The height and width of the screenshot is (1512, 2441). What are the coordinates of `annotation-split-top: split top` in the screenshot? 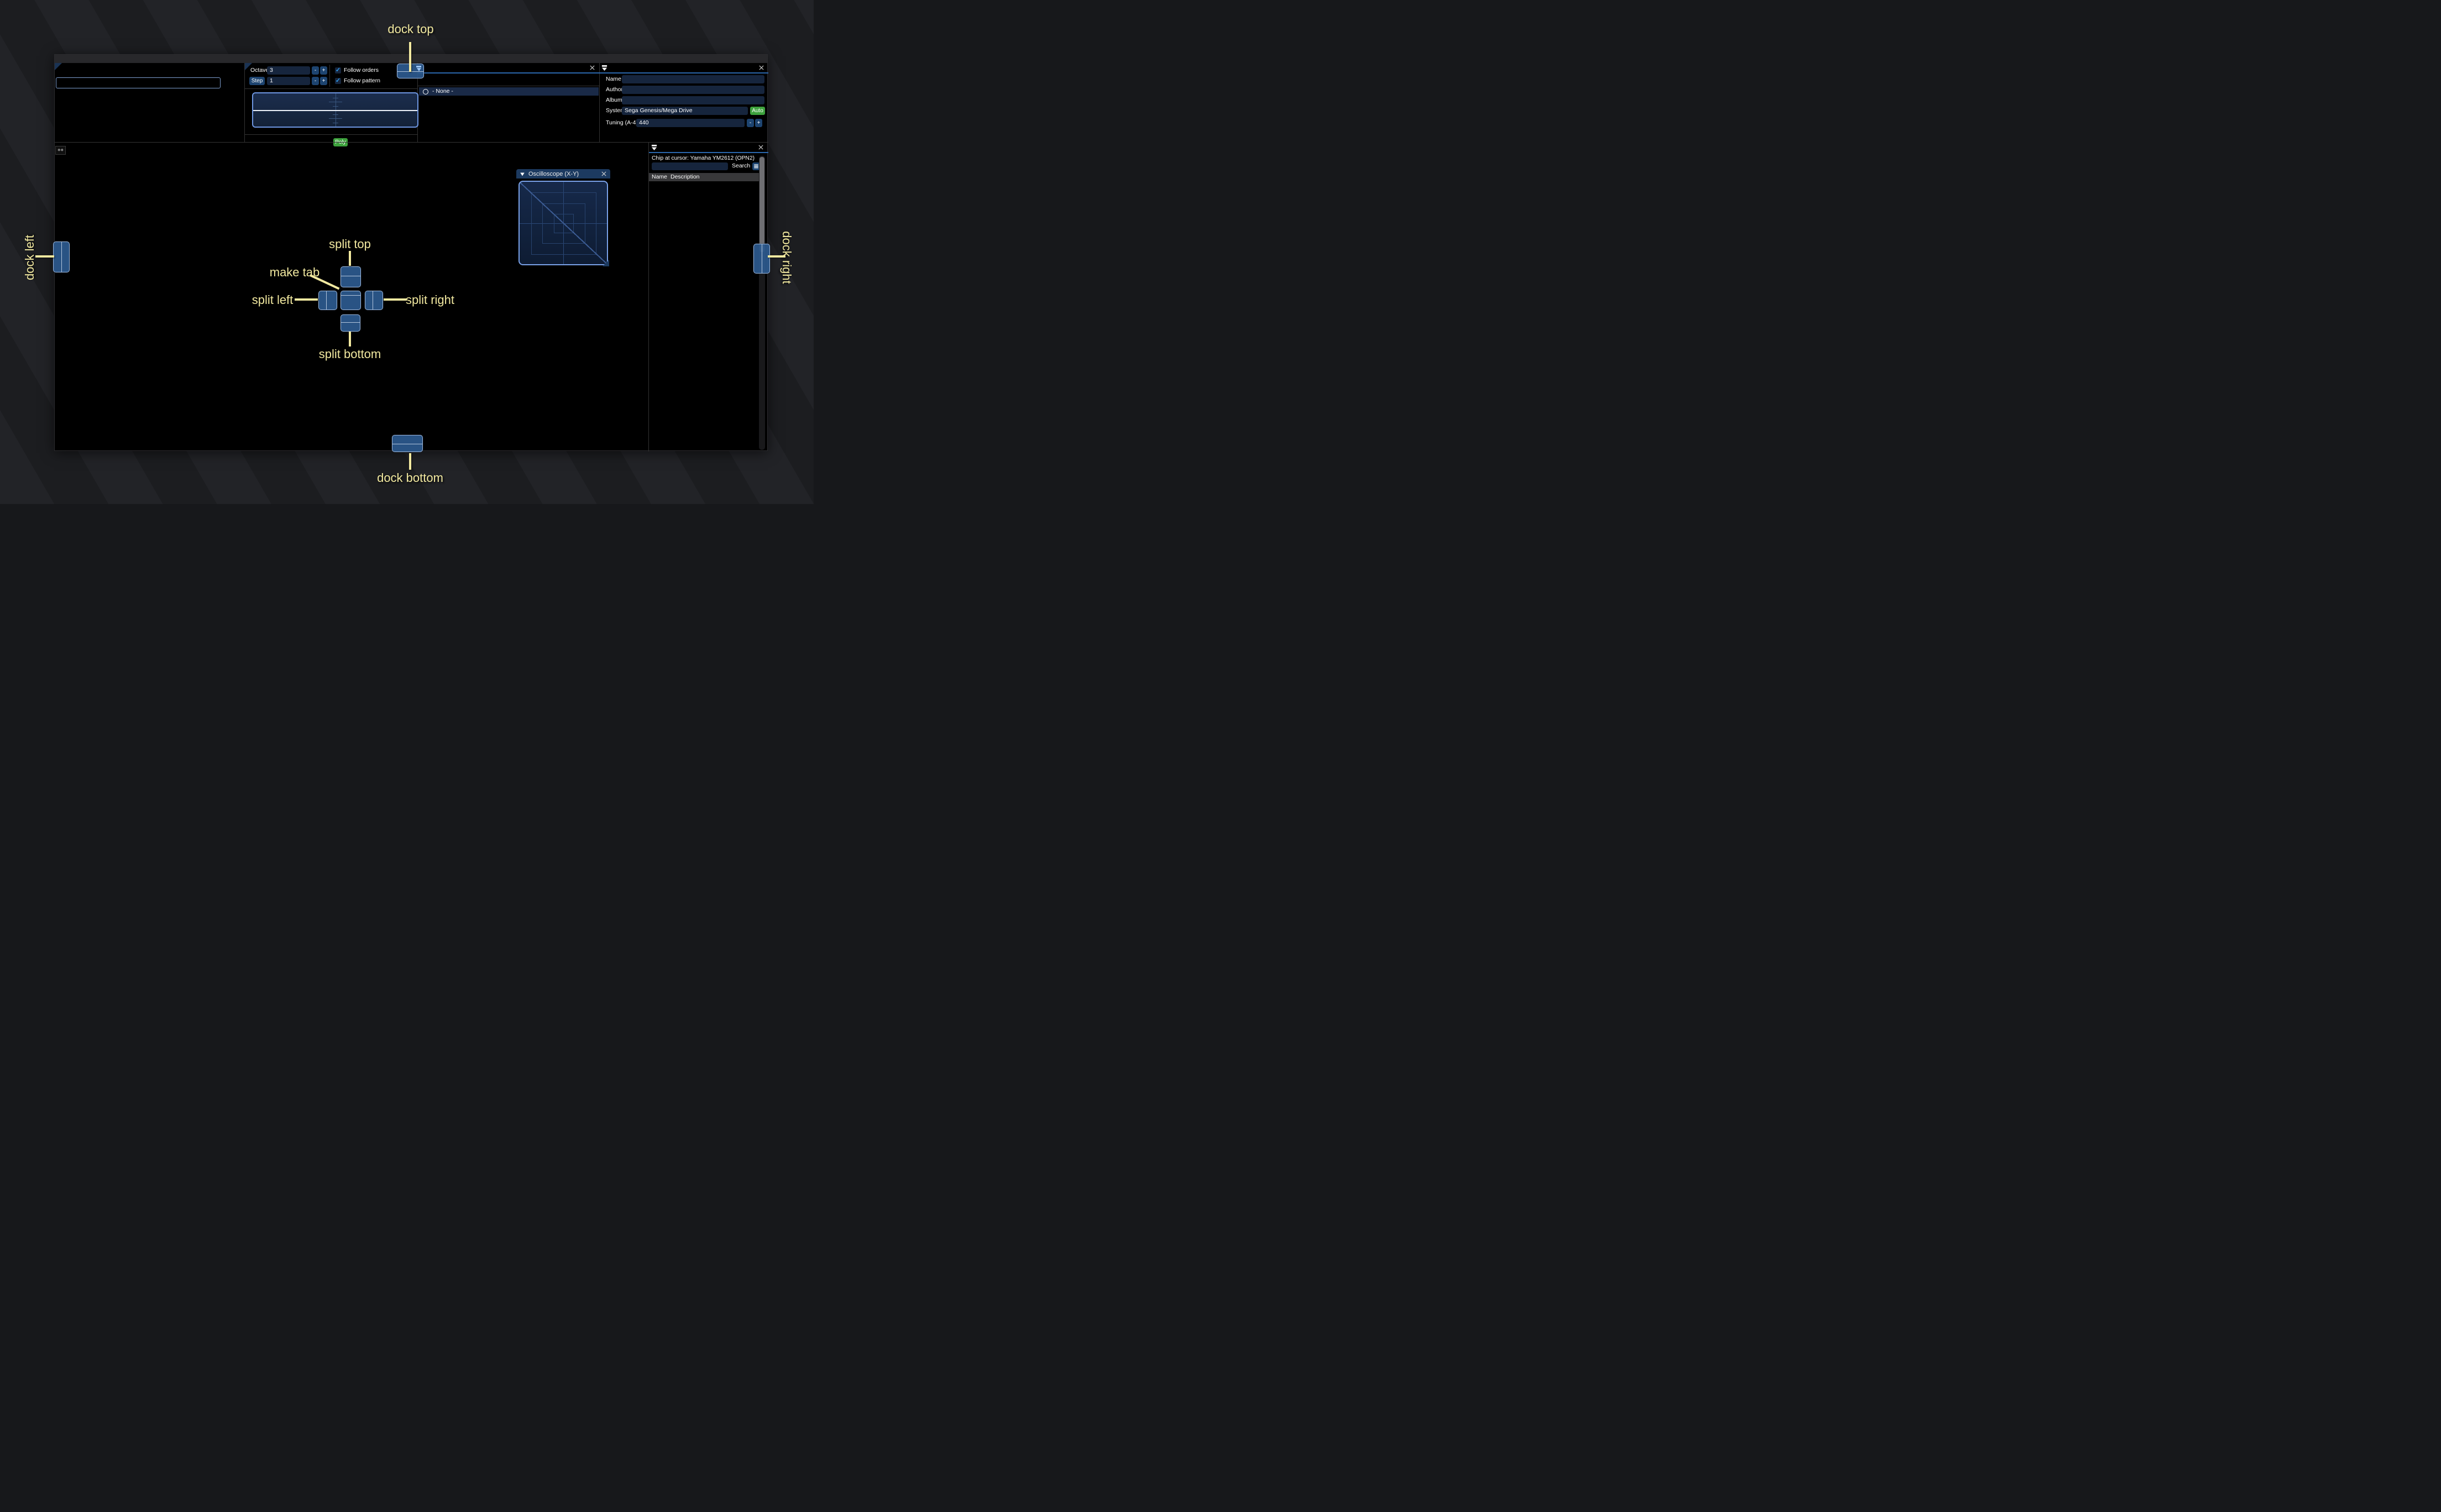 It's located at (350, 244).